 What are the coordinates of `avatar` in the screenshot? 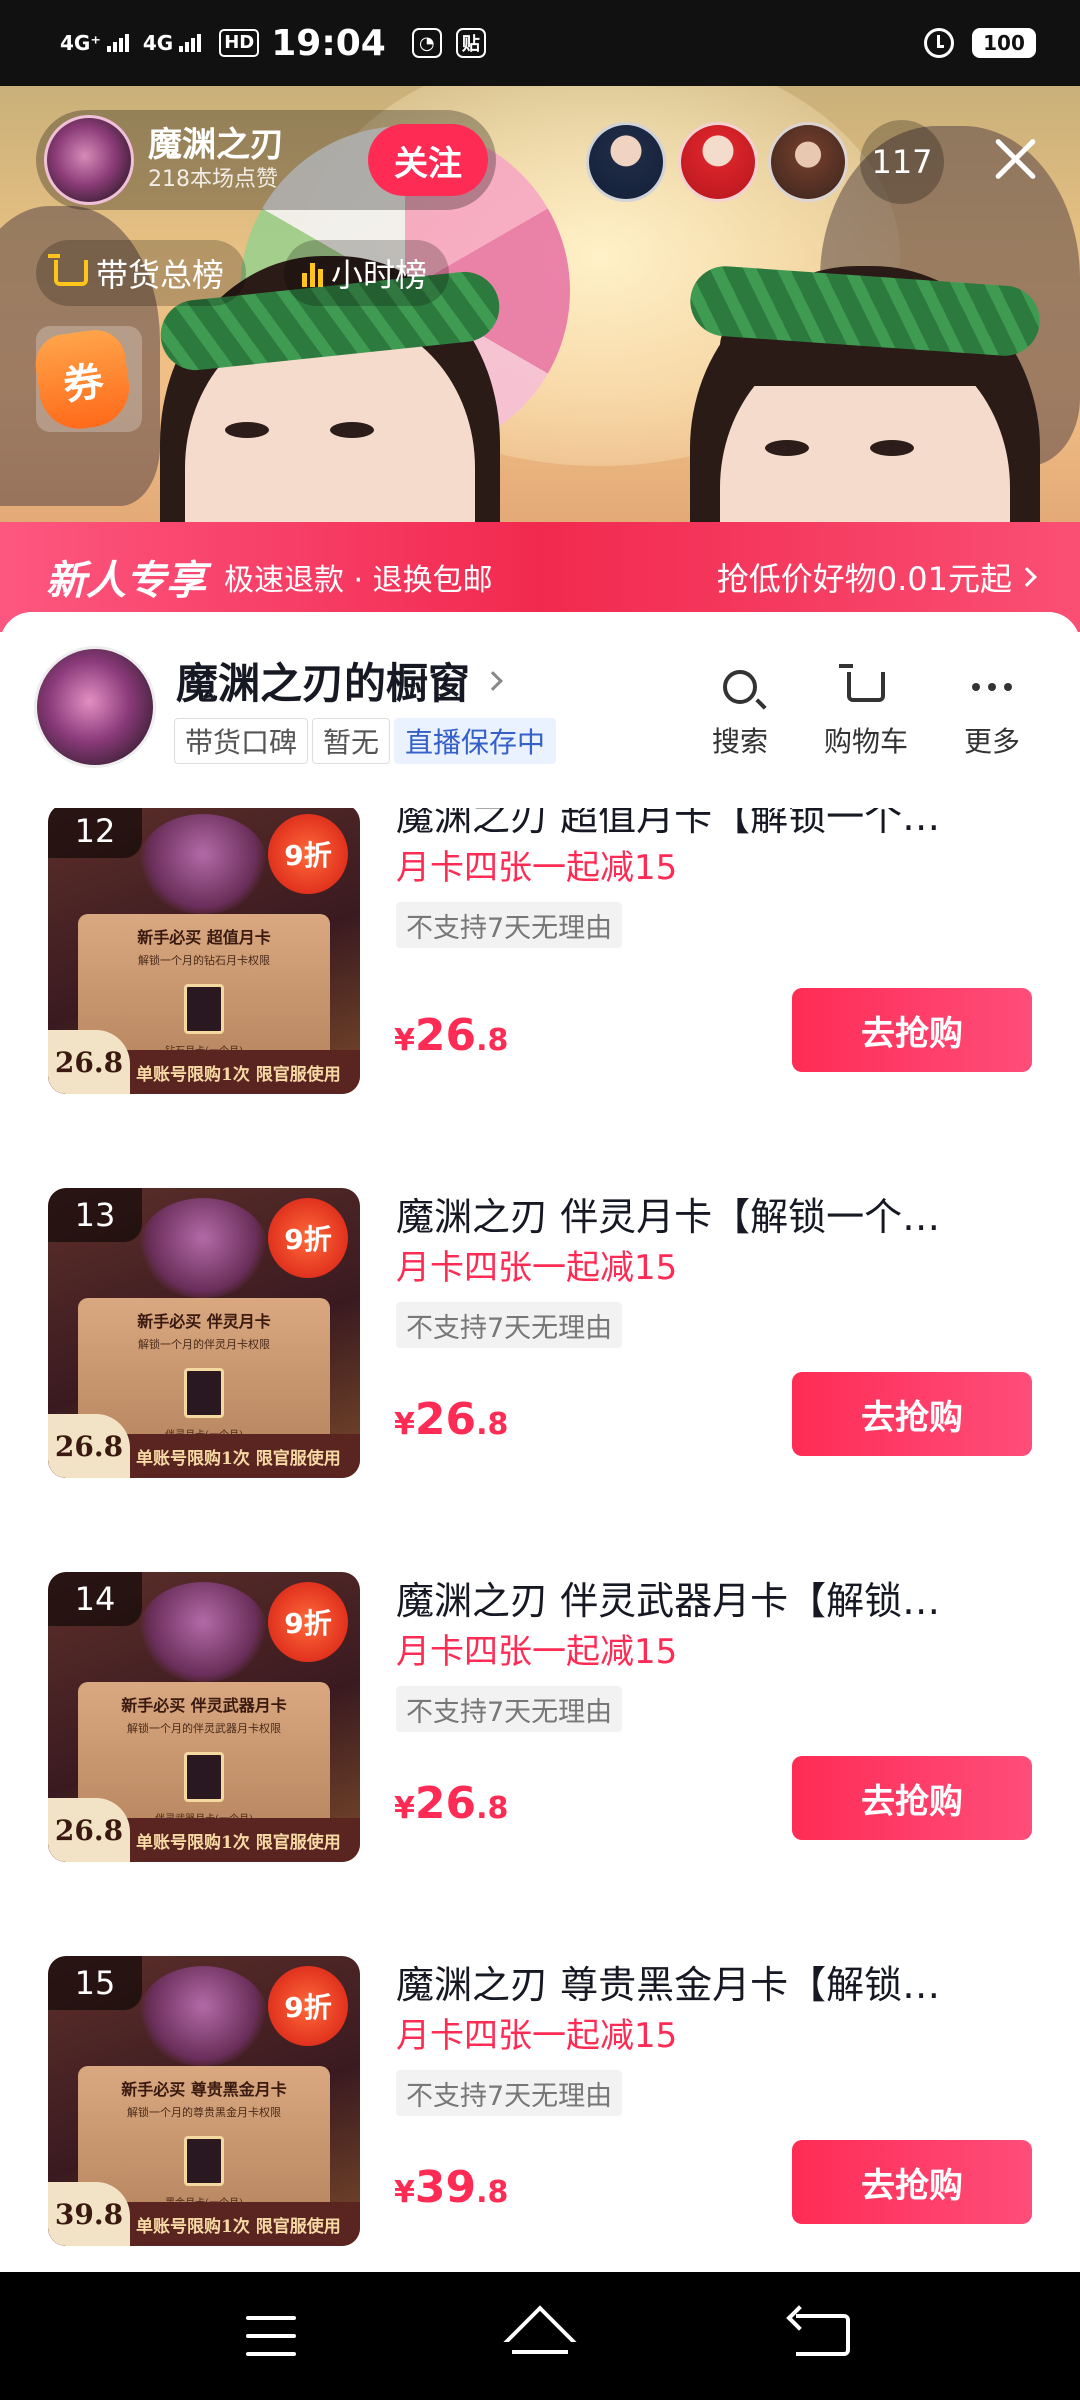 It's located at (89, 160).